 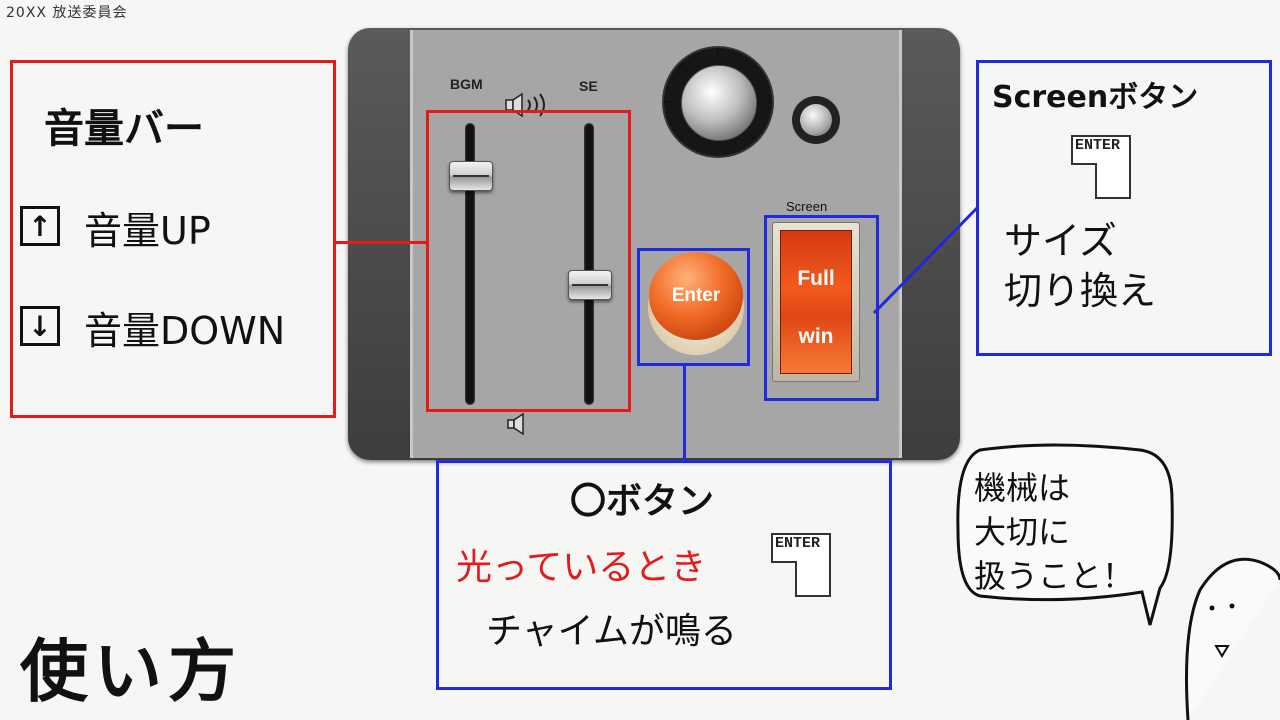 I want to click on volume-callout-title: 音量バー, so click(x=124, y=129).